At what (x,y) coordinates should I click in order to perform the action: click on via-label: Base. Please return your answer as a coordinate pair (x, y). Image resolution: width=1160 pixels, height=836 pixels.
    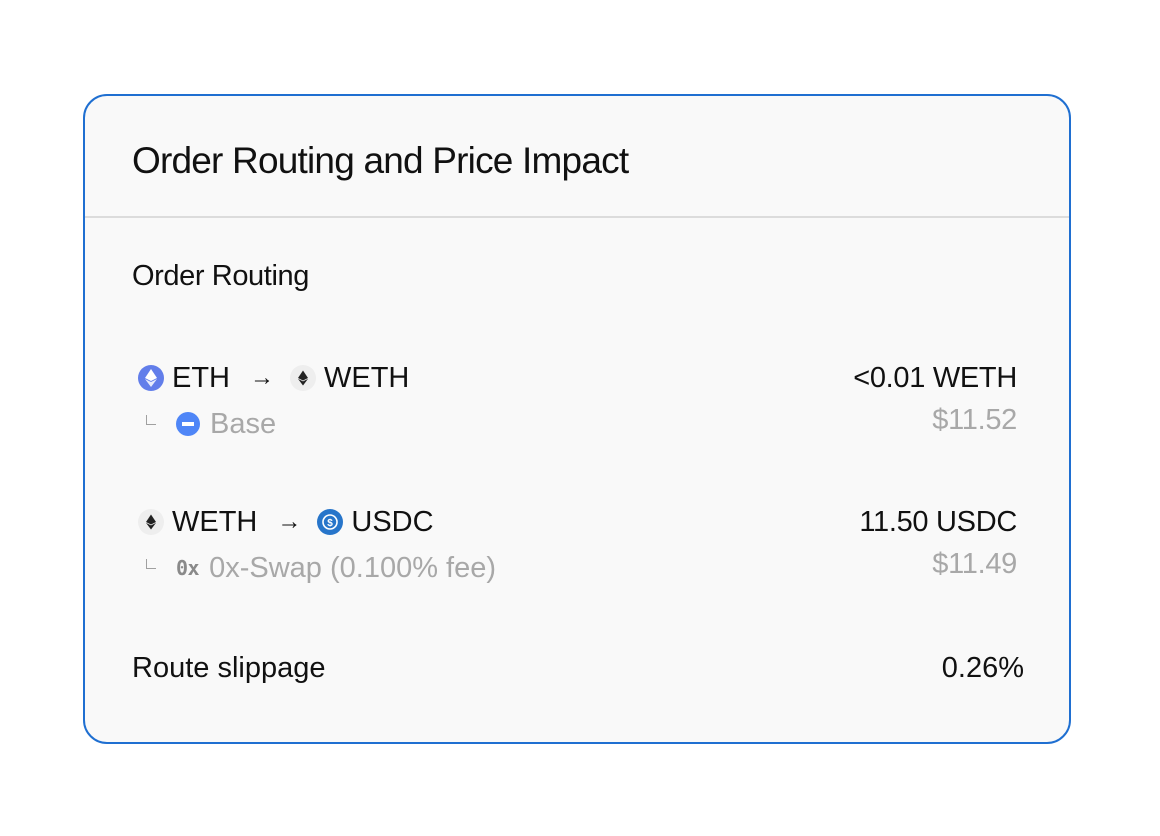
    Looking at the image, I should click on (243, 423).